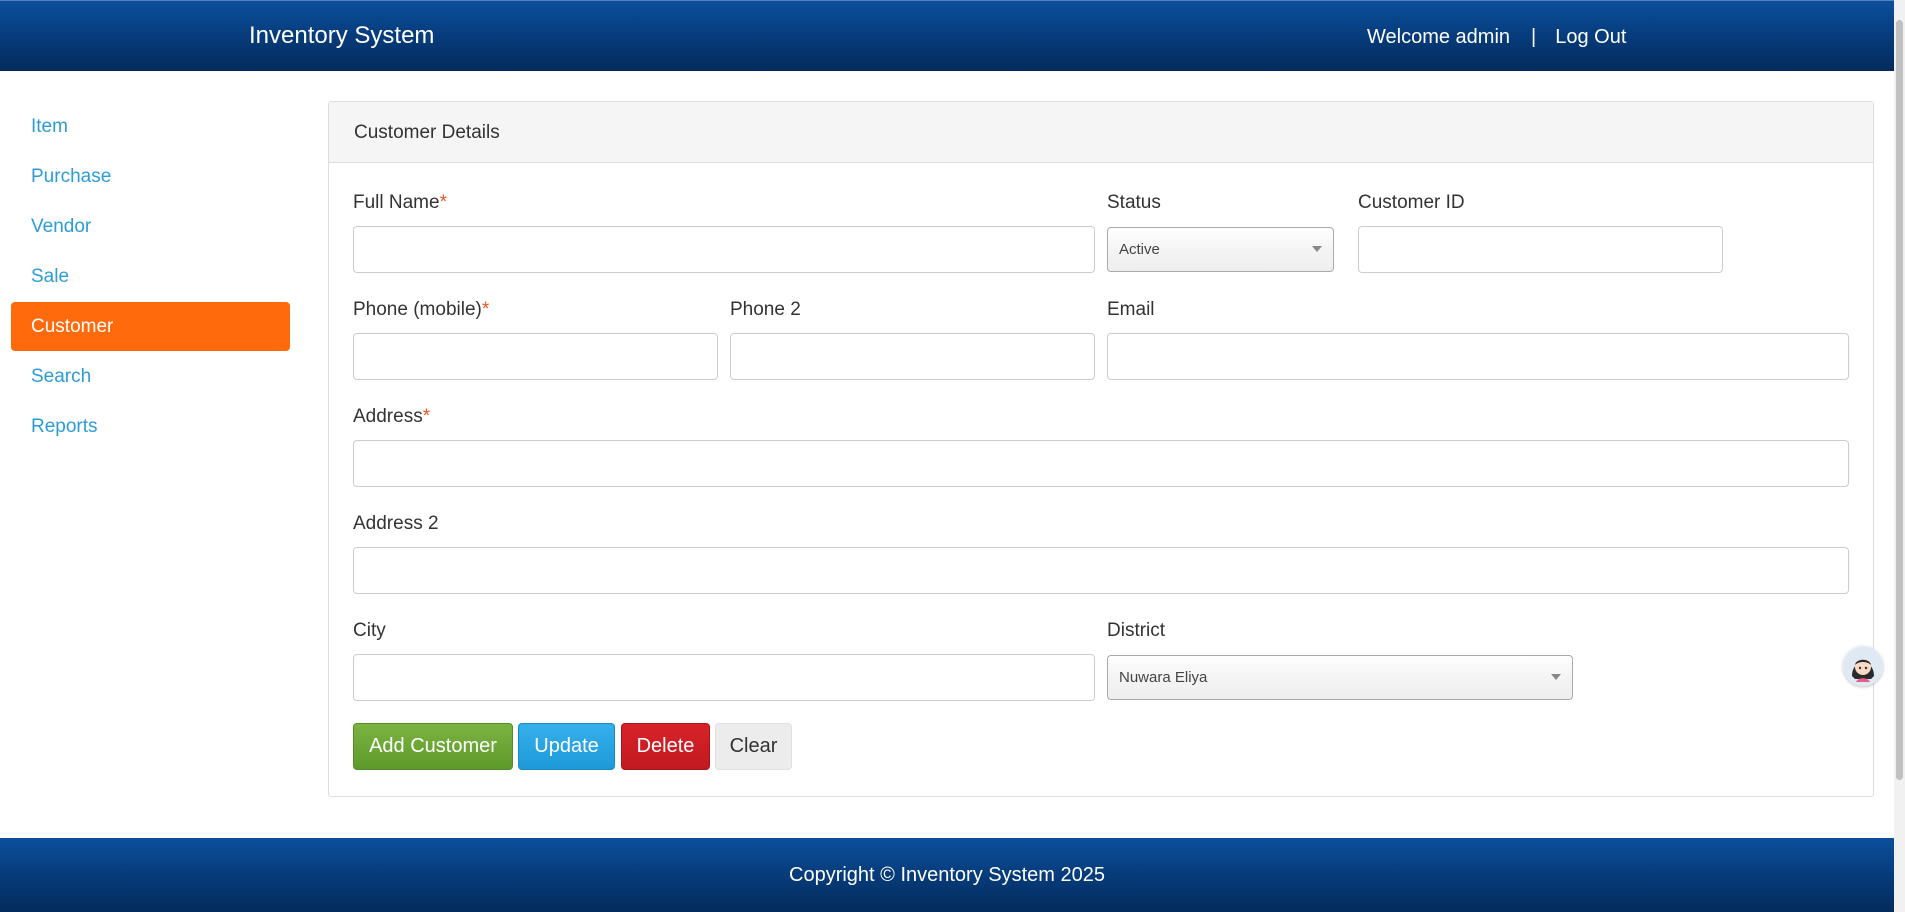 This screenshot has height=912, width=1905. I want to click on app-brand: Inventory System, so click(341, 36).